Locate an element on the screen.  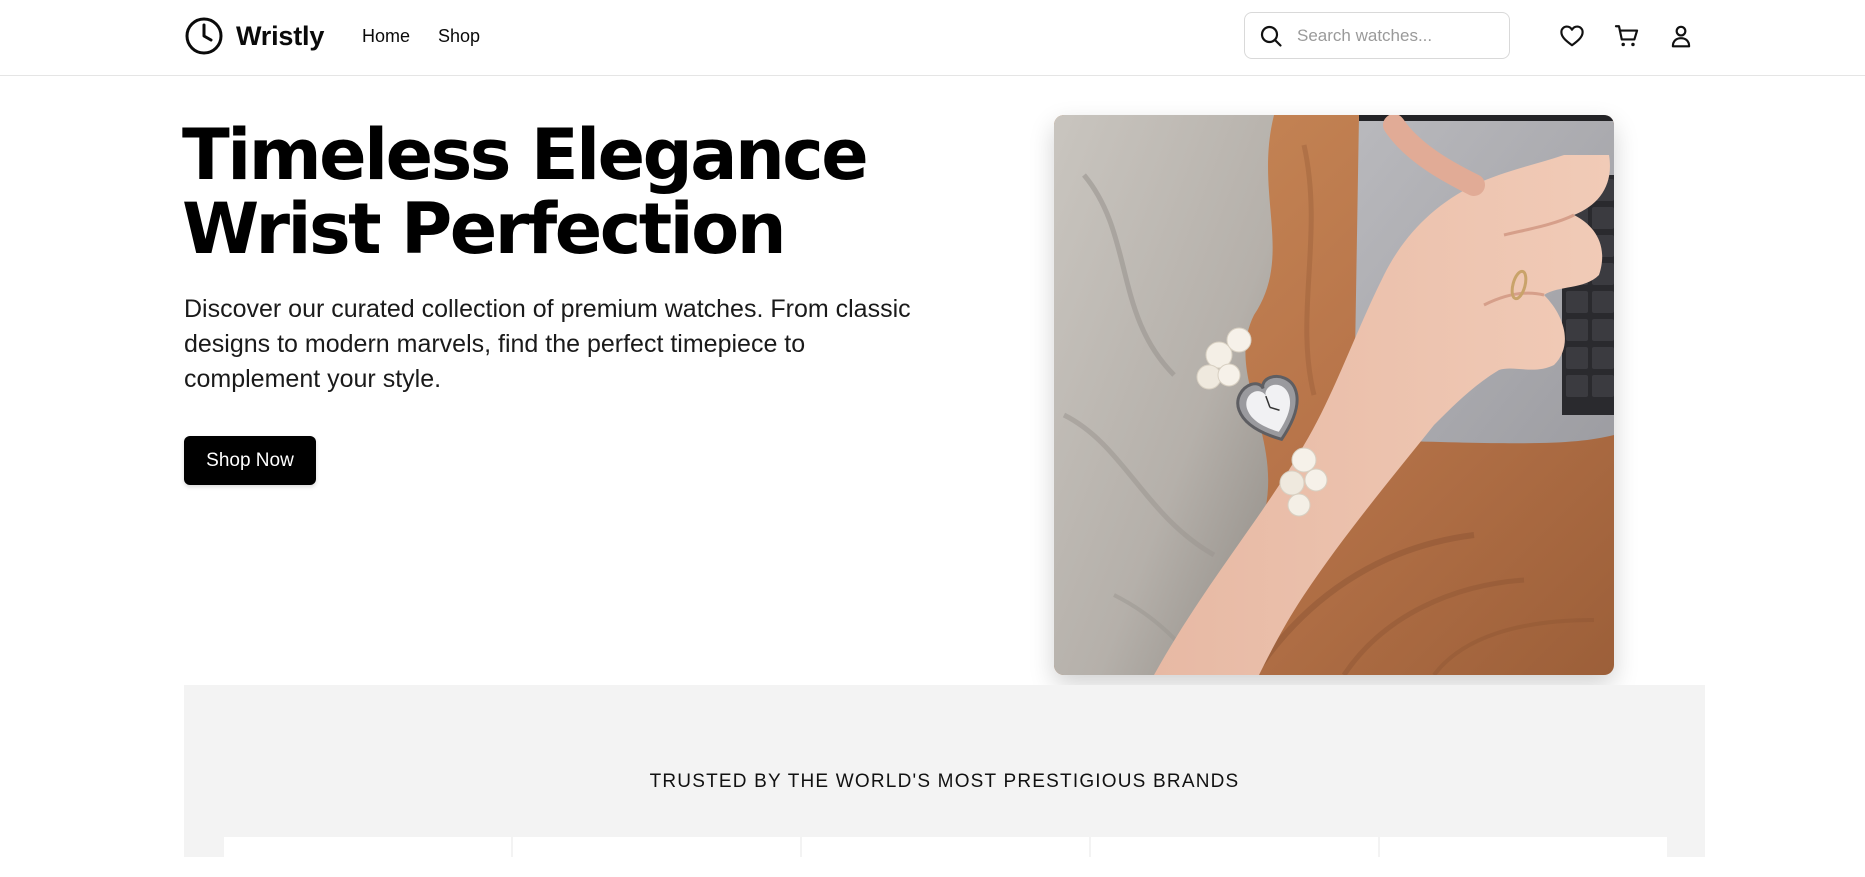
clock-icon is located at coordinates (204, 36).